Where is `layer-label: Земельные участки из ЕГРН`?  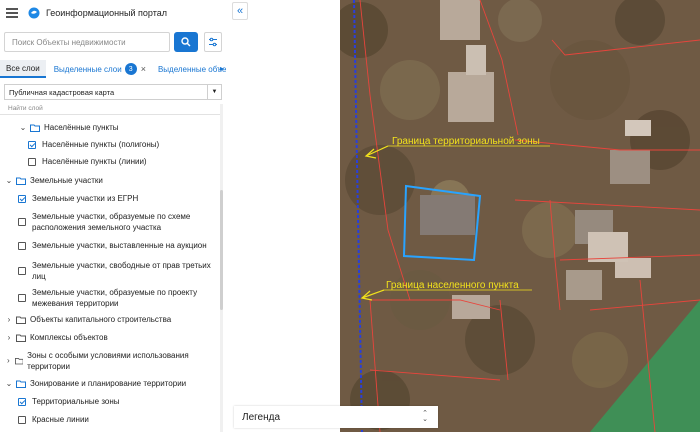 layer-label: Земельные участки из ЕГРН is located at coordinates (85, 198).